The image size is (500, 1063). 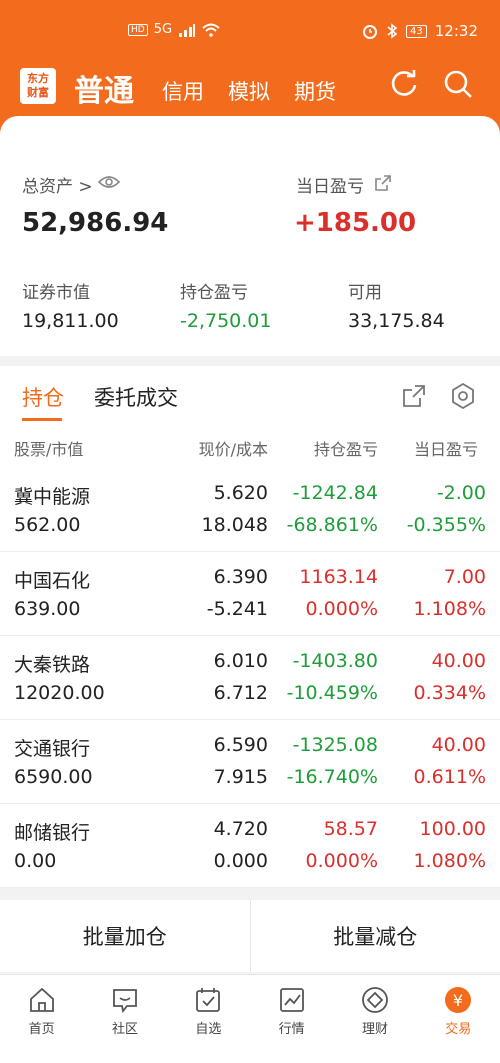 I want to click on tab-futures: 期货, so click(x=315, y=91).